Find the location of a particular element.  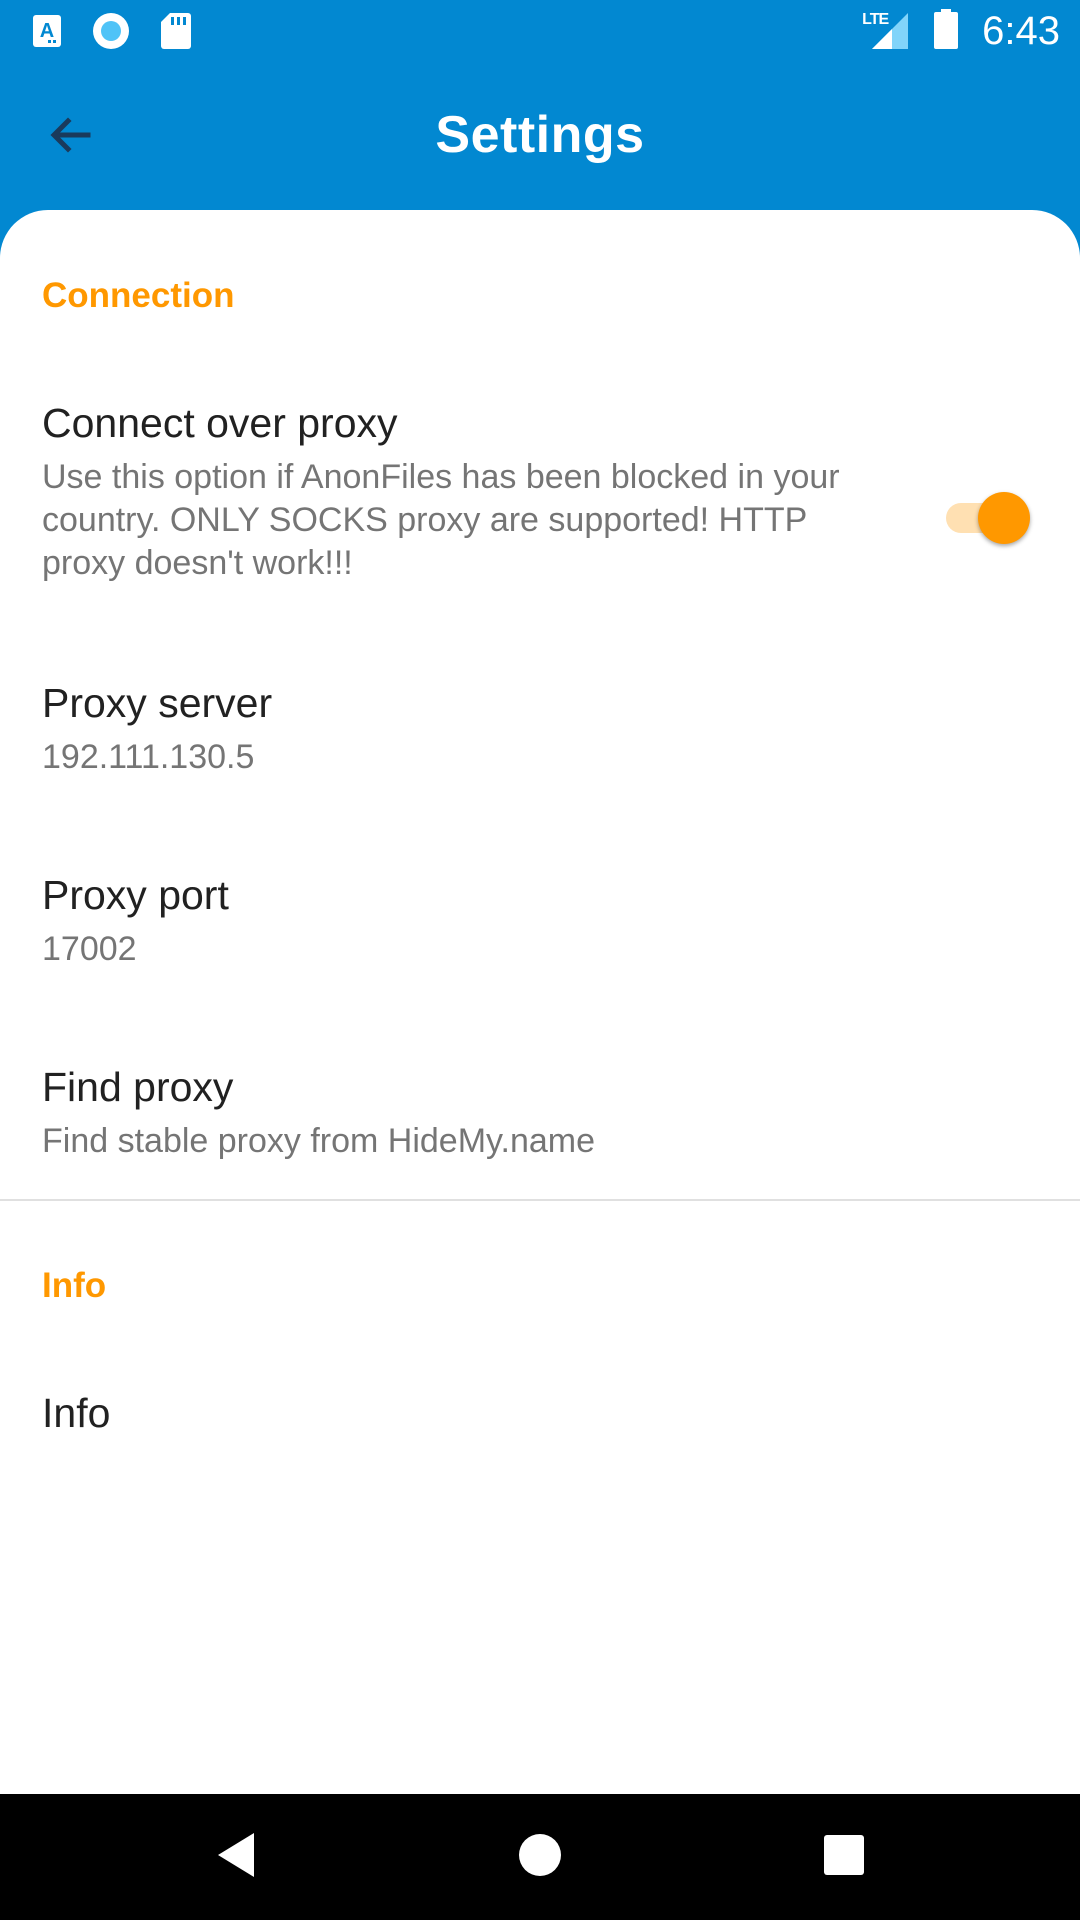

nav-back-button is located at coordinates (236, 1857).